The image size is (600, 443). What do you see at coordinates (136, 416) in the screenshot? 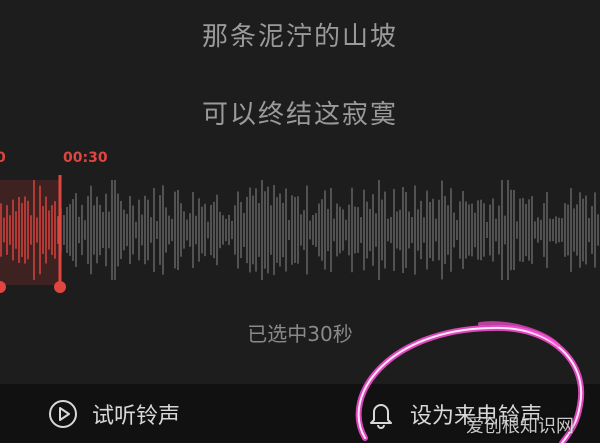
I see `preview-ringtone-label: 试听铃声` at bounding box center [136, 416].